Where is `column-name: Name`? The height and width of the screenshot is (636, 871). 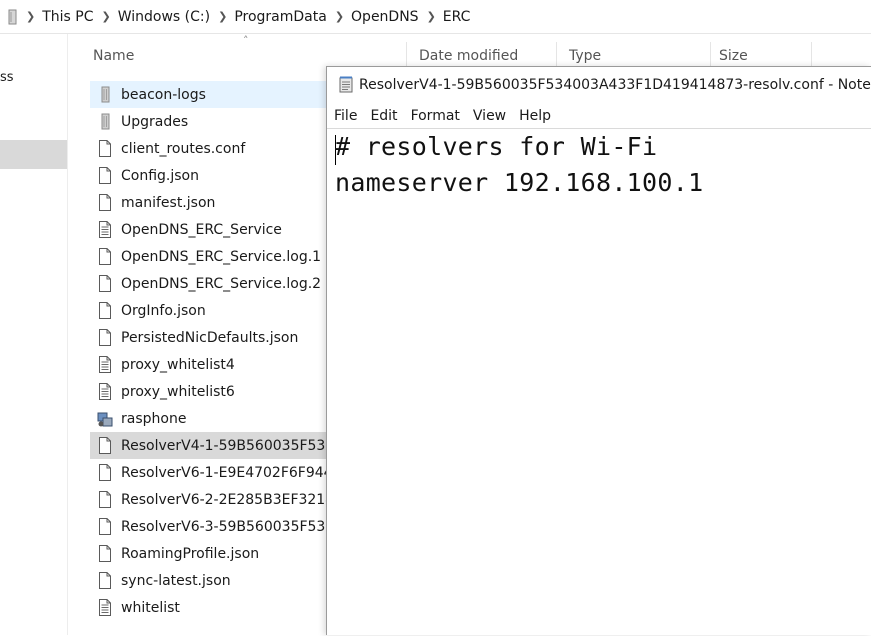 column-name: Name is located at coordinates (113, 56).